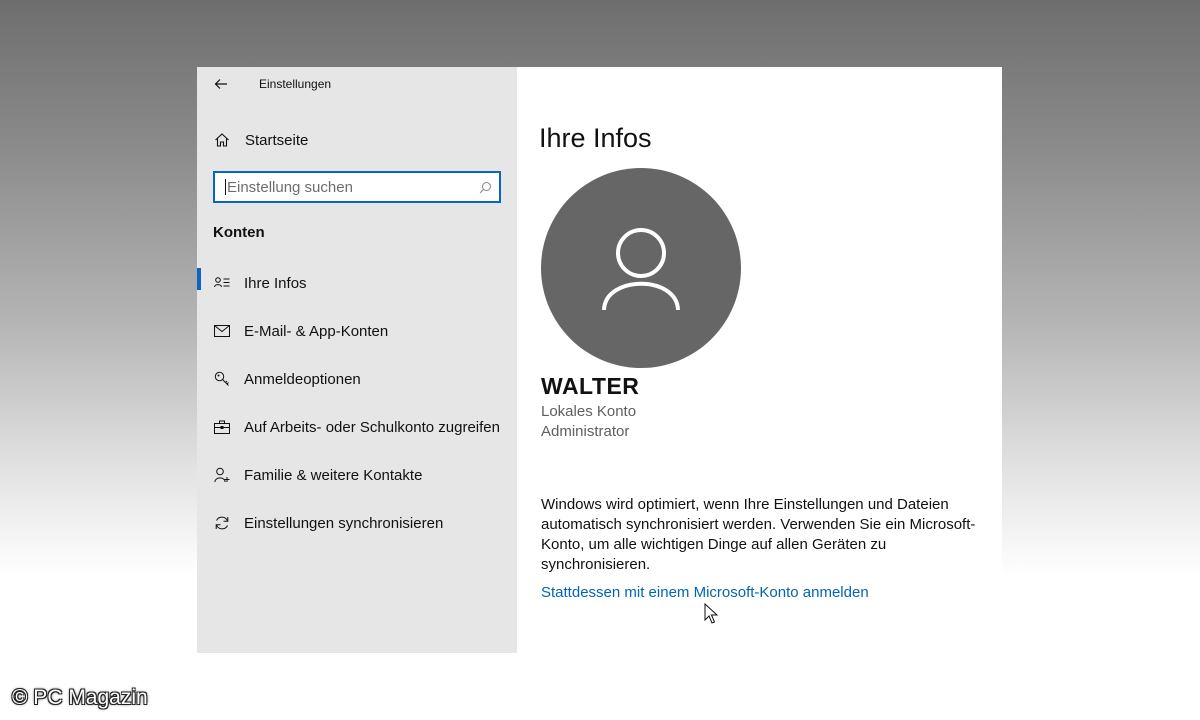 This screenshot has width=1200, height=720. Describe the element at coordinates (357, 283) in the screenshot. I see `sidebar-item-ihre-infos: Ihre Infos` at that location.